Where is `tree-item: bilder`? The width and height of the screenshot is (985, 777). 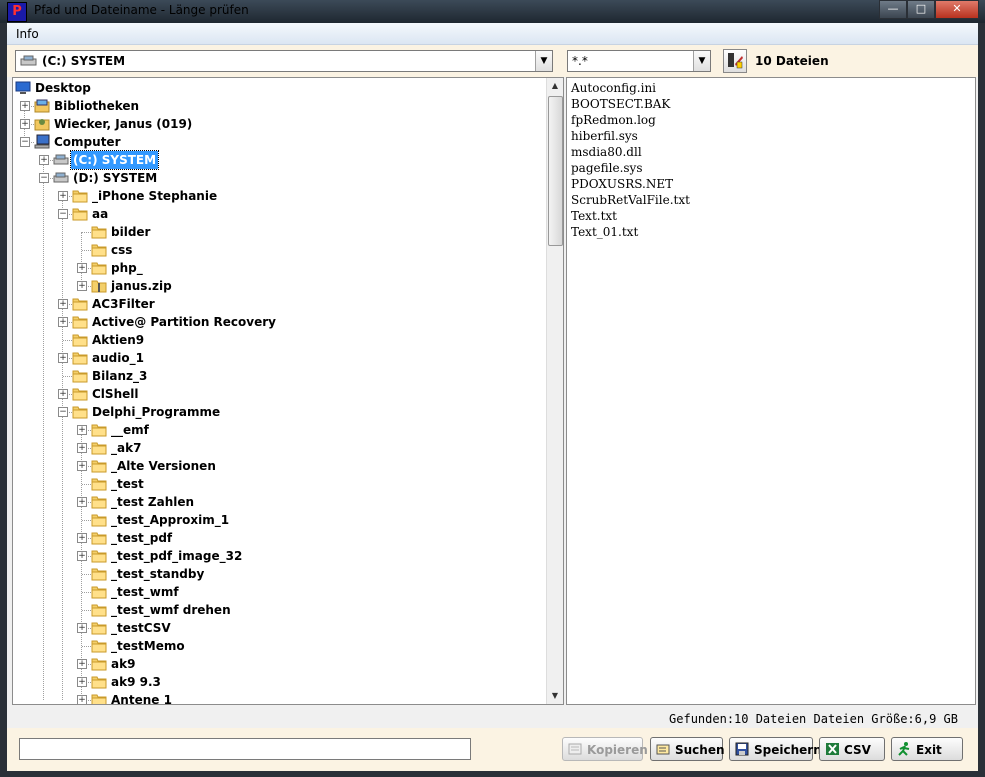
tree-item: bilder is located at coordinates (278, 232).